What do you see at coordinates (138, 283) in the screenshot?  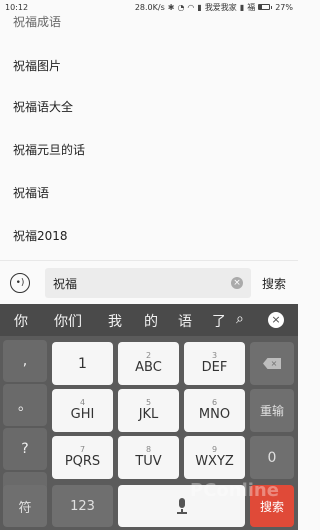 I see `search-input` at bounding box center [138, 283].